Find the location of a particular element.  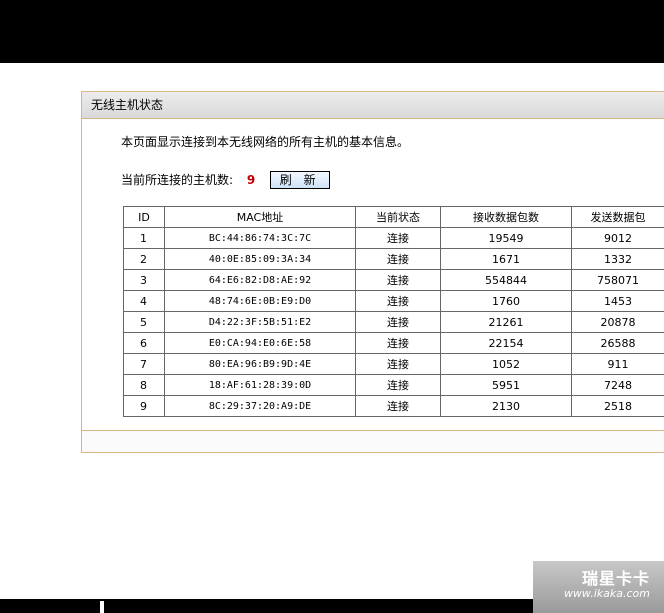

table-header-row: ID MAC地址 当前状态 接收数据包数 发送数据包 is located at coordinates (393, 217).